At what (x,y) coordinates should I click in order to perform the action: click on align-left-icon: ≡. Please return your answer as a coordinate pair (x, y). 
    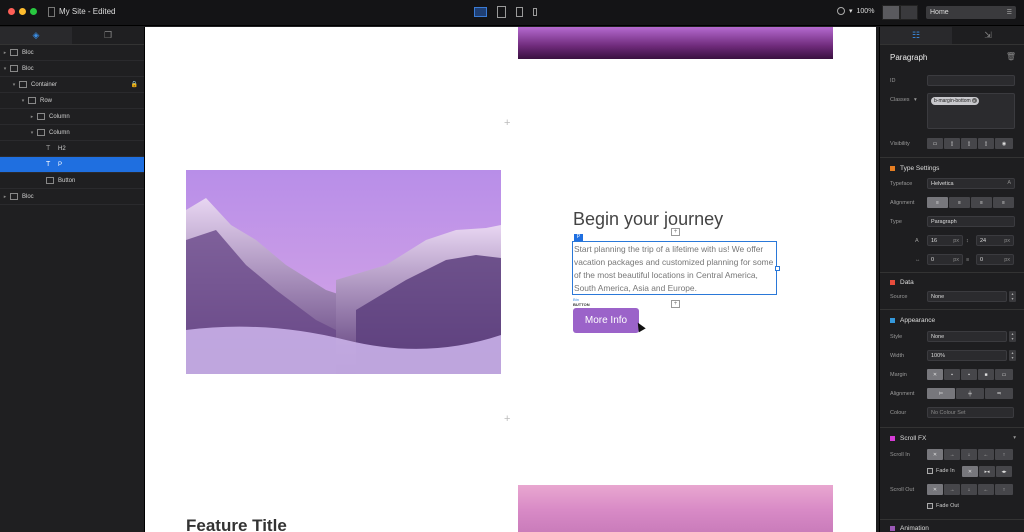
    Looking at the image, I should click on (937, 202).